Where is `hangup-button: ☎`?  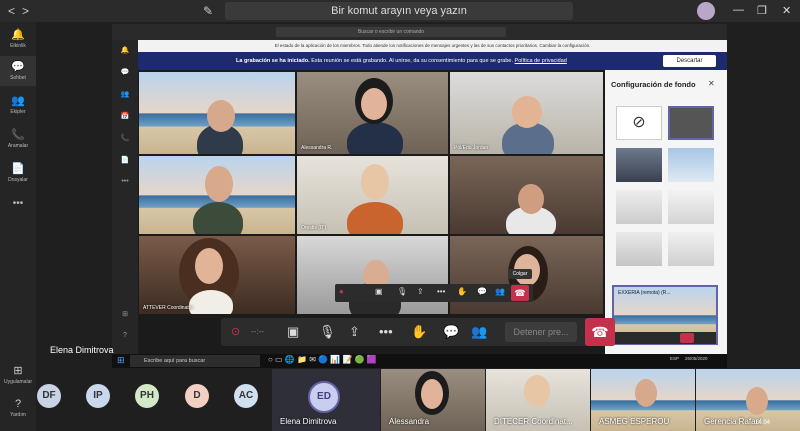
hangup-button: ☎ is located at coordinates (600, 332).